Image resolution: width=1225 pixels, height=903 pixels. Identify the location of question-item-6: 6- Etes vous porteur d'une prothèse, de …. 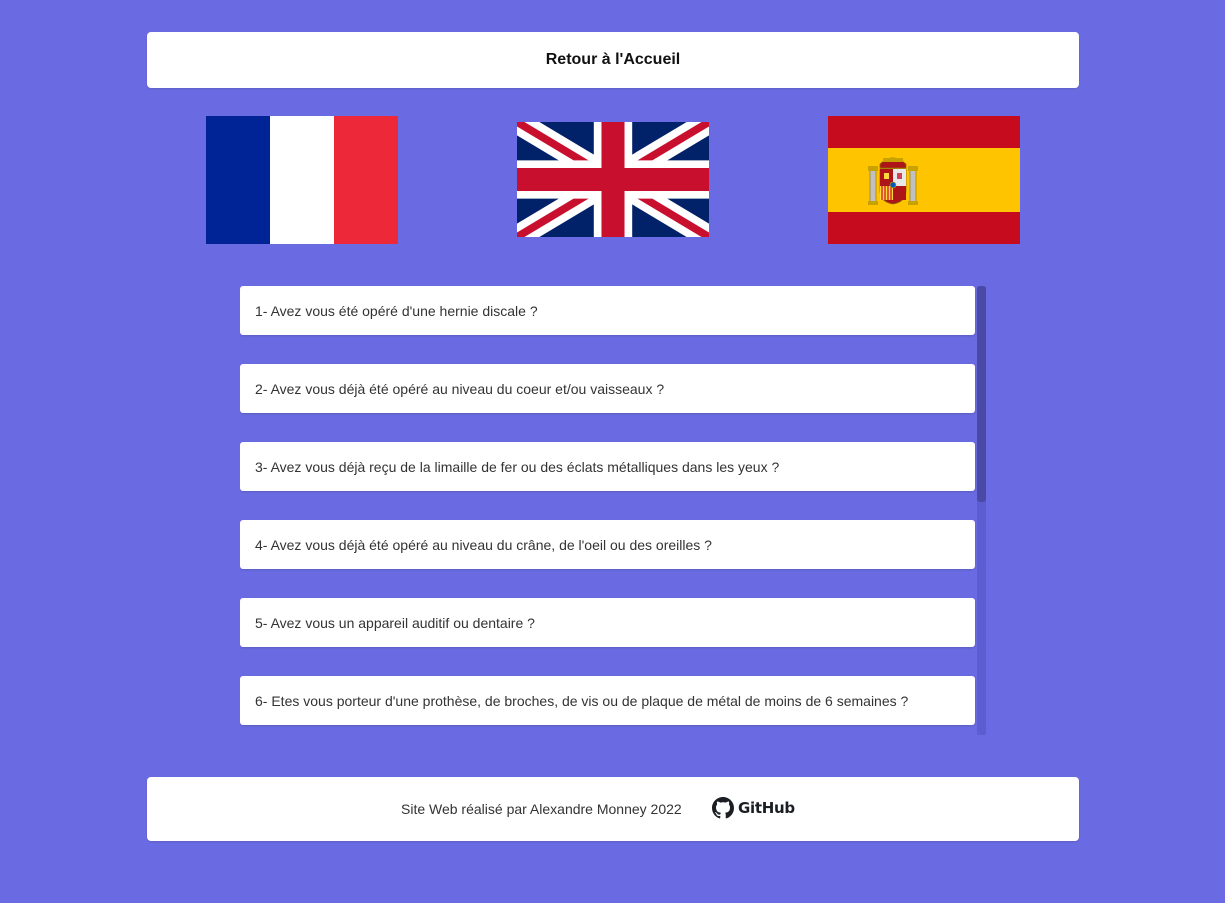
(607, 700).